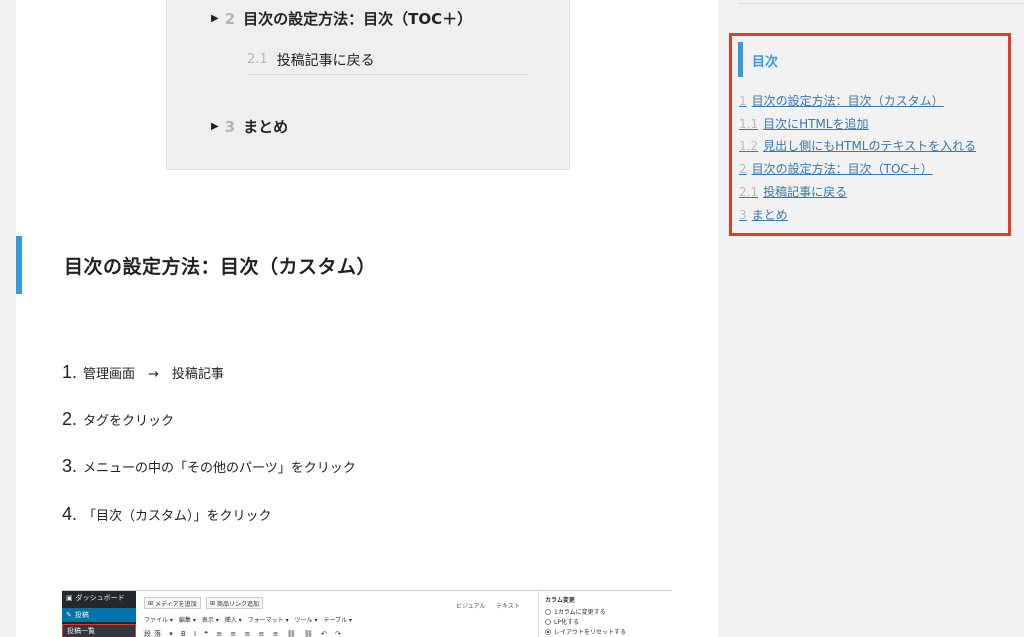  Describe the element at coordinates (70, 419) in the screenshot. I see `step-number: 2.` at that location.